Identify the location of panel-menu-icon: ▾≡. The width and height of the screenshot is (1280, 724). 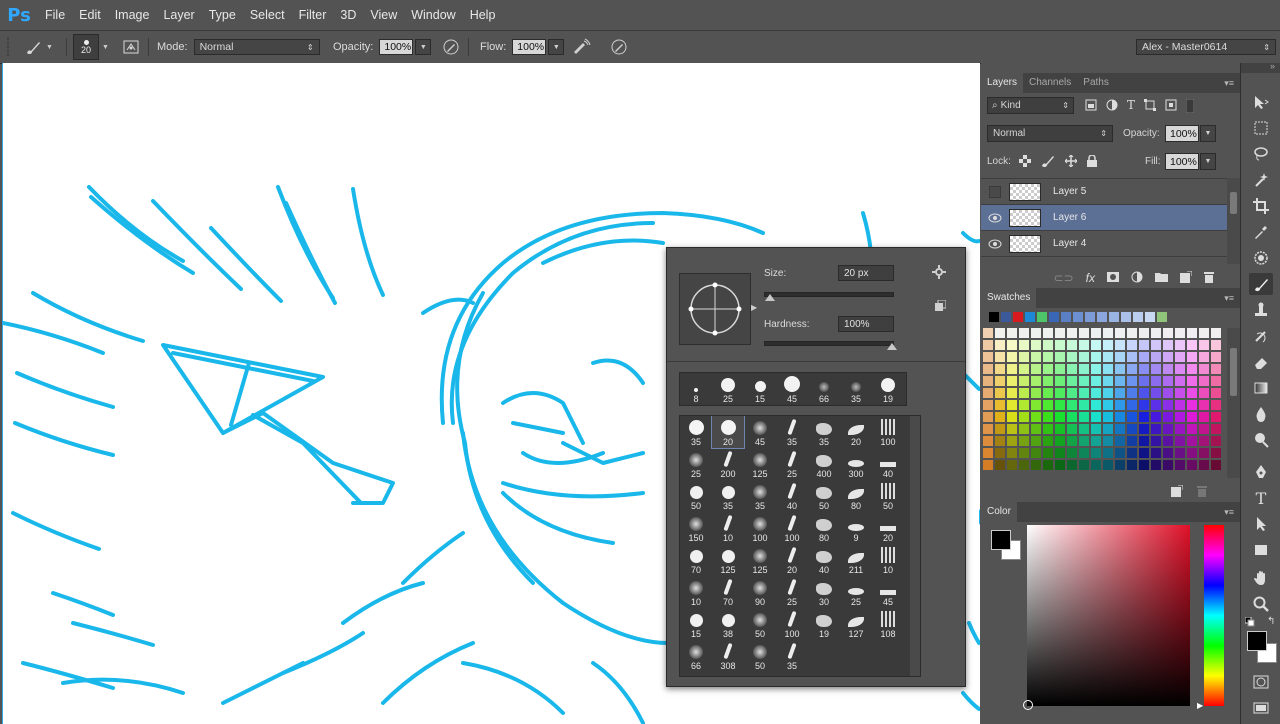
(1229, 83).